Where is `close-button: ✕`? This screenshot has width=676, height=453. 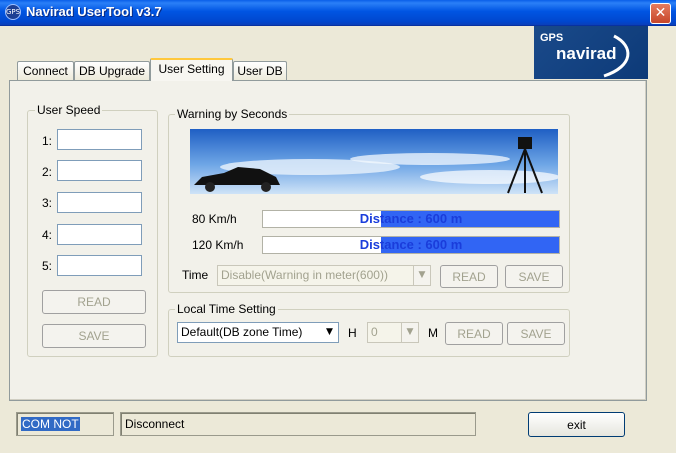 close-button: ✕ is located at coordinates (660, 13).